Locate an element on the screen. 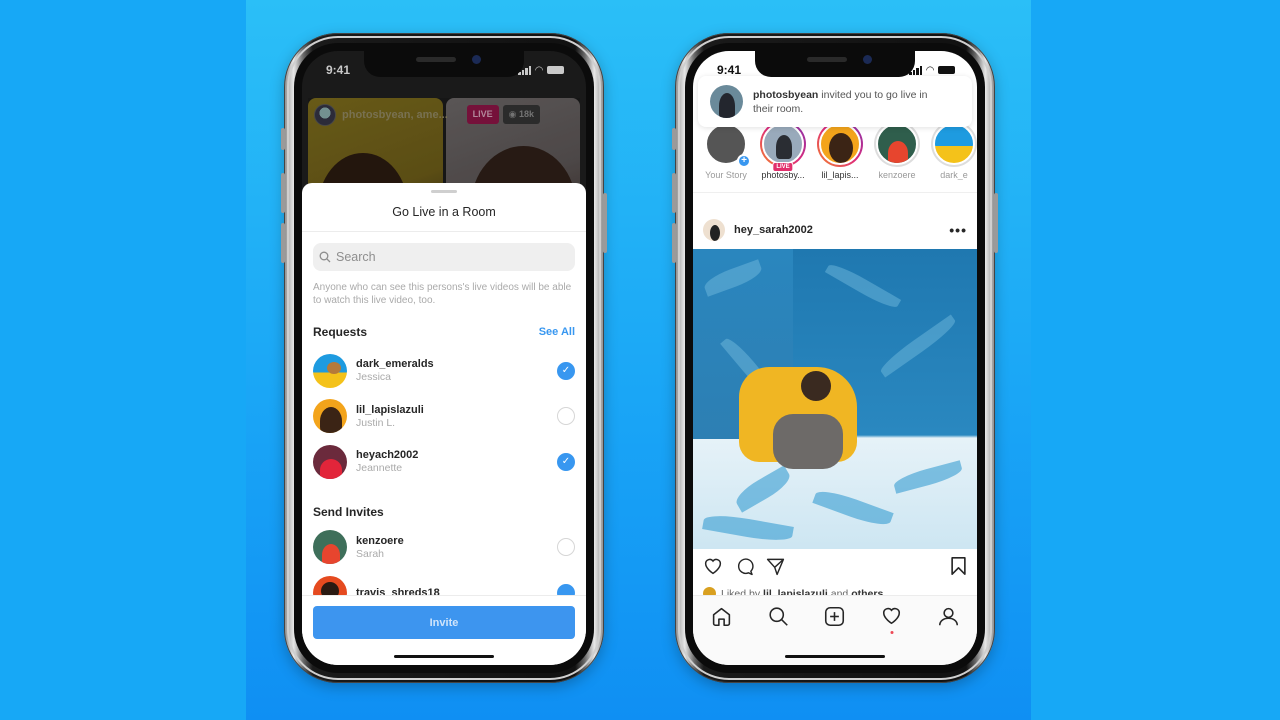 This screenshot has width=1280, height=720. story-your-story: + Your Story is located at coordinates (726, 156).